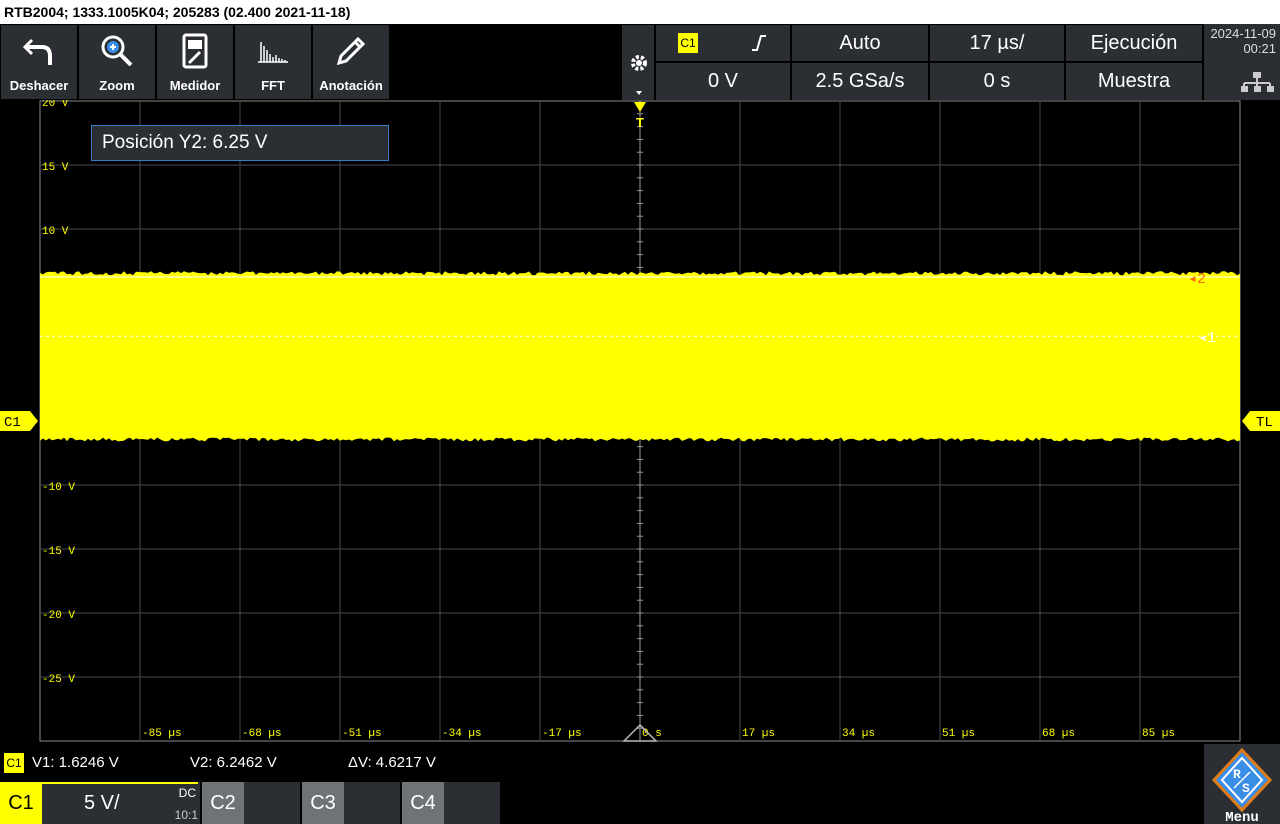  Describe the element at coordinates (273, 51) in the screenshot. I see `fft-icon` at that location.